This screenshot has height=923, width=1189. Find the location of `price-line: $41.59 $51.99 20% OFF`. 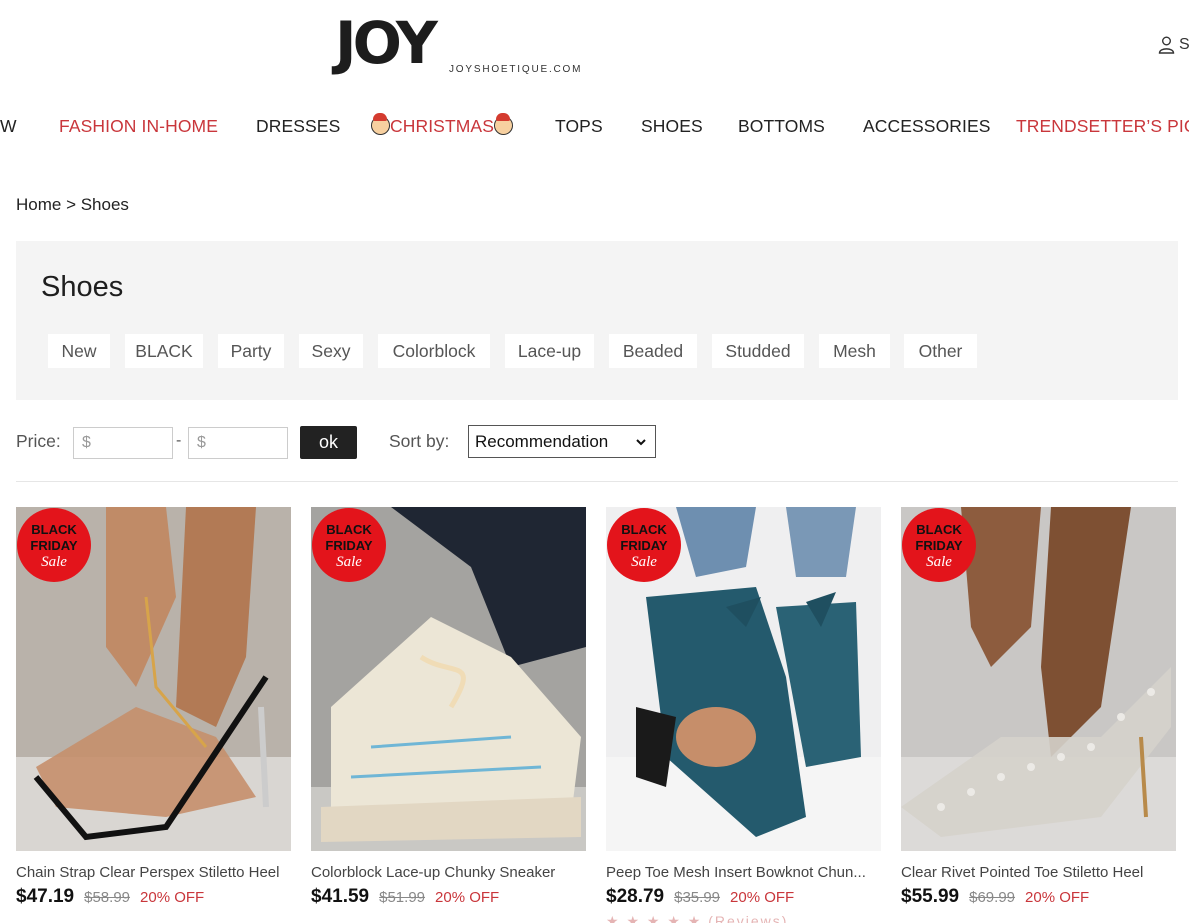

price-line: $41.59 $51.99 20% OFF is located at coordinates (405, 897).